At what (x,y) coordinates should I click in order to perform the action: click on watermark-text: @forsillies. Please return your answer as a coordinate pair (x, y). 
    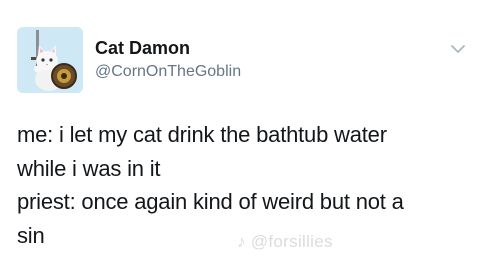
    Looking at the image, I should click on (291, 241).